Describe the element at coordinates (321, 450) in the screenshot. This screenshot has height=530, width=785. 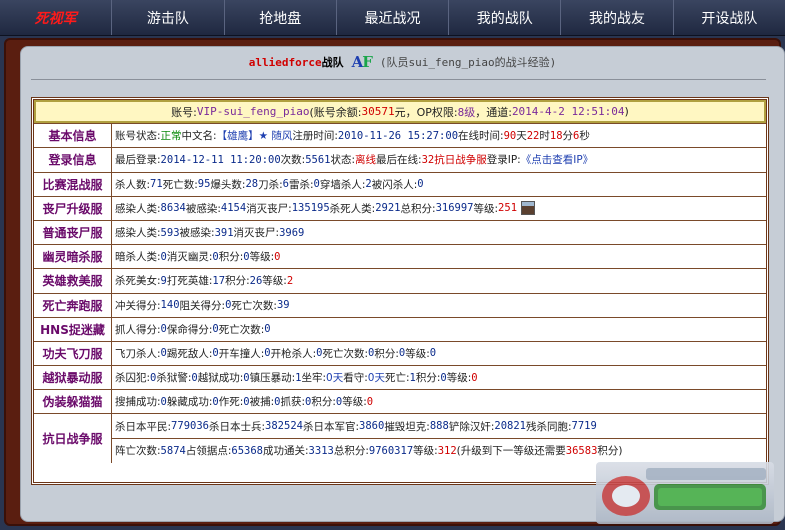
I see `stat-text: 3313` at that location.